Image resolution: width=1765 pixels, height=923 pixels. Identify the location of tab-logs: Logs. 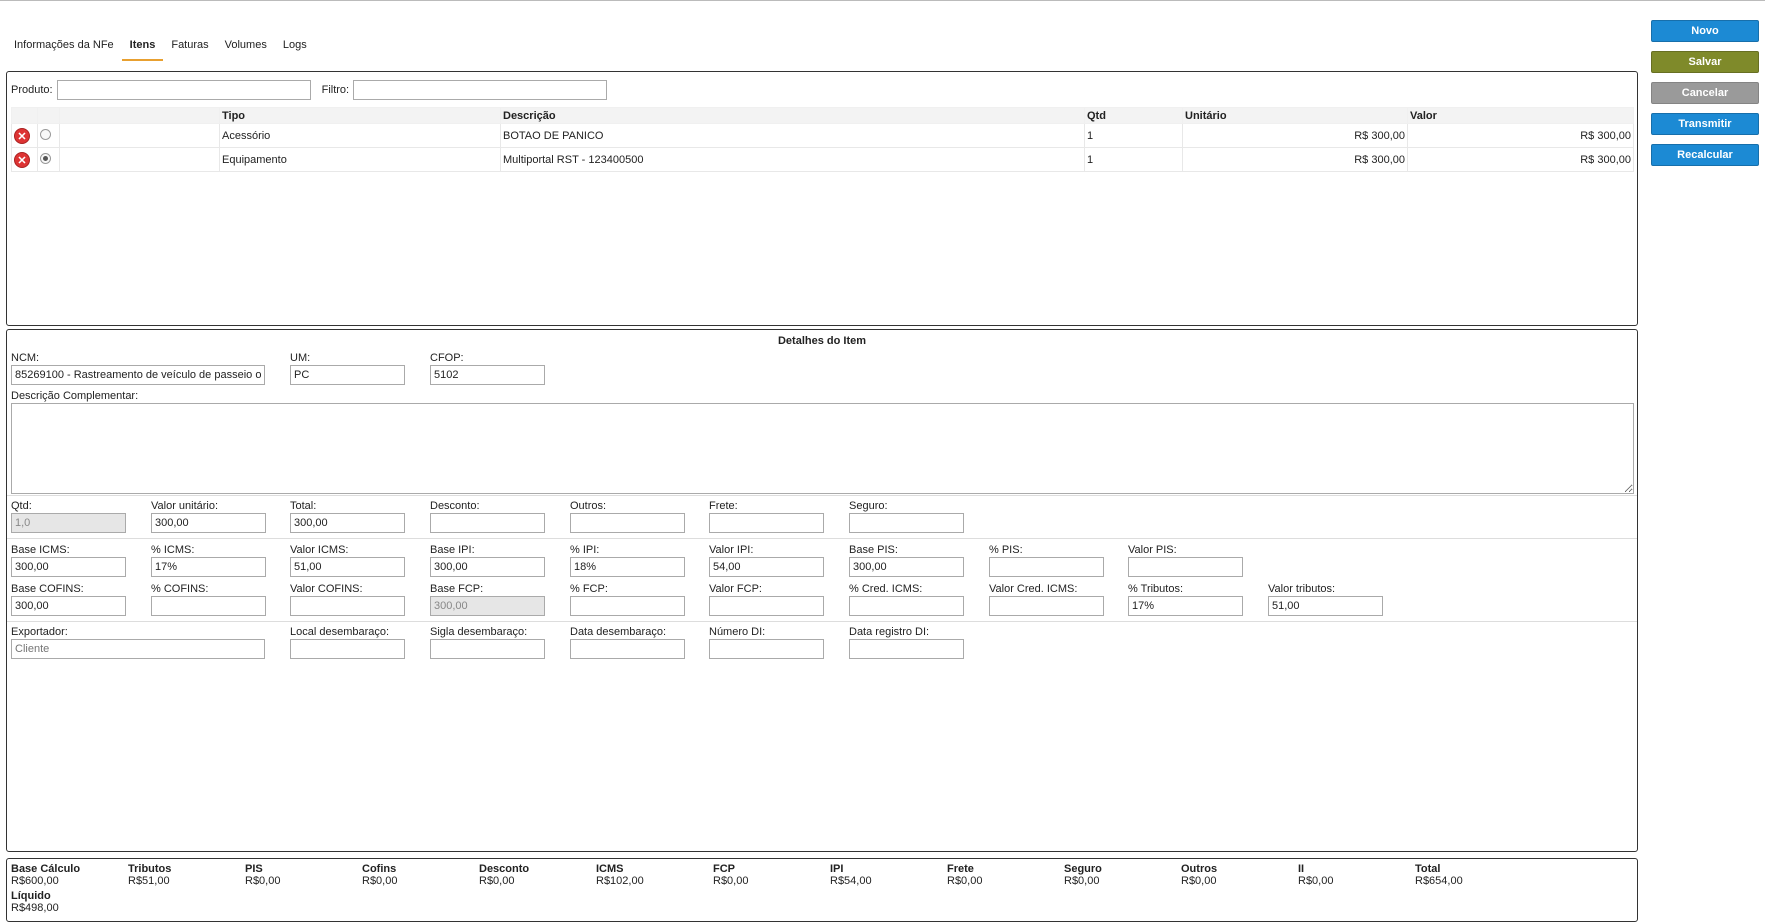
(295, 44).